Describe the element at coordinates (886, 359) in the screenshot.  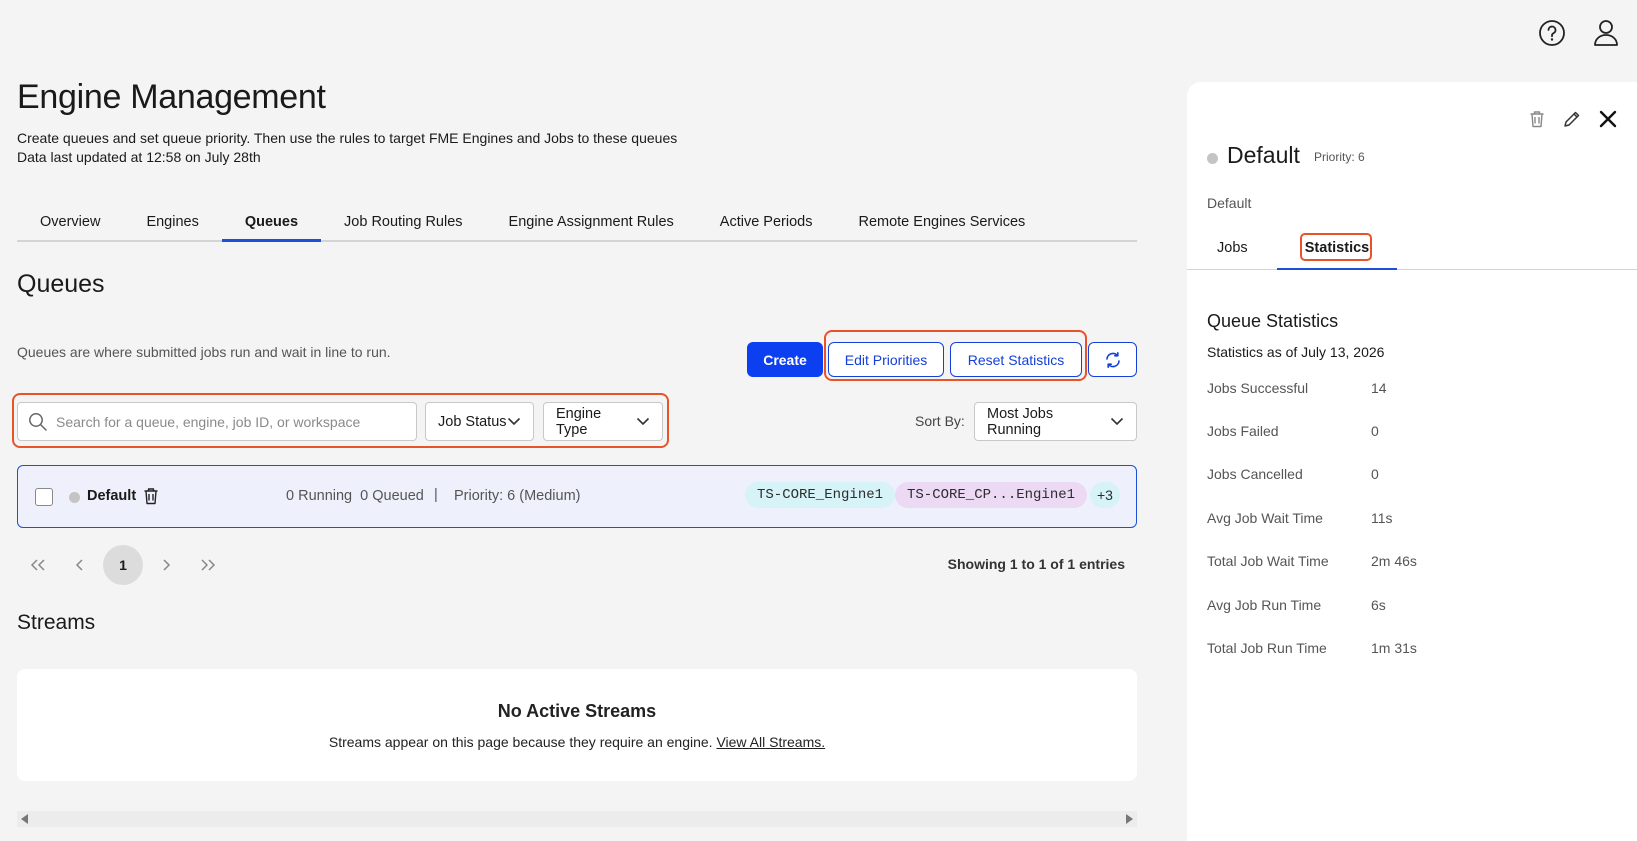
I see `edit-priorities-button: Edit Priorities` at that location.